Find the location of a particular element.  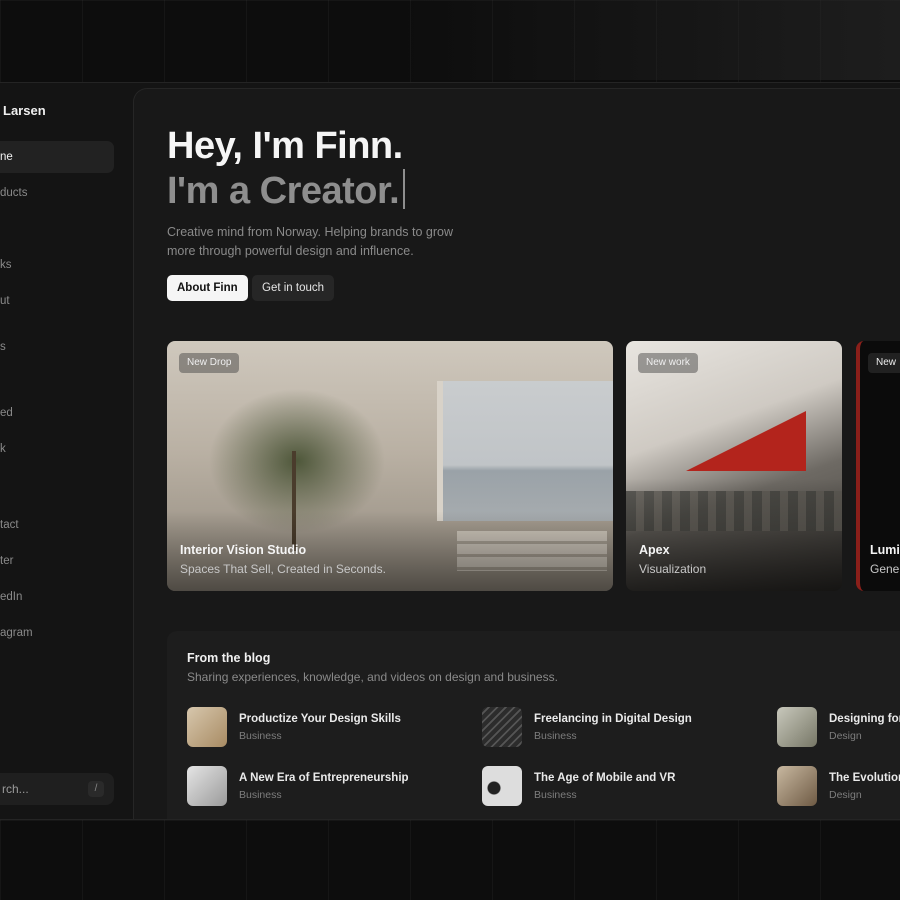

sidebar-item-label: agram is located at coordinates (16, 633).